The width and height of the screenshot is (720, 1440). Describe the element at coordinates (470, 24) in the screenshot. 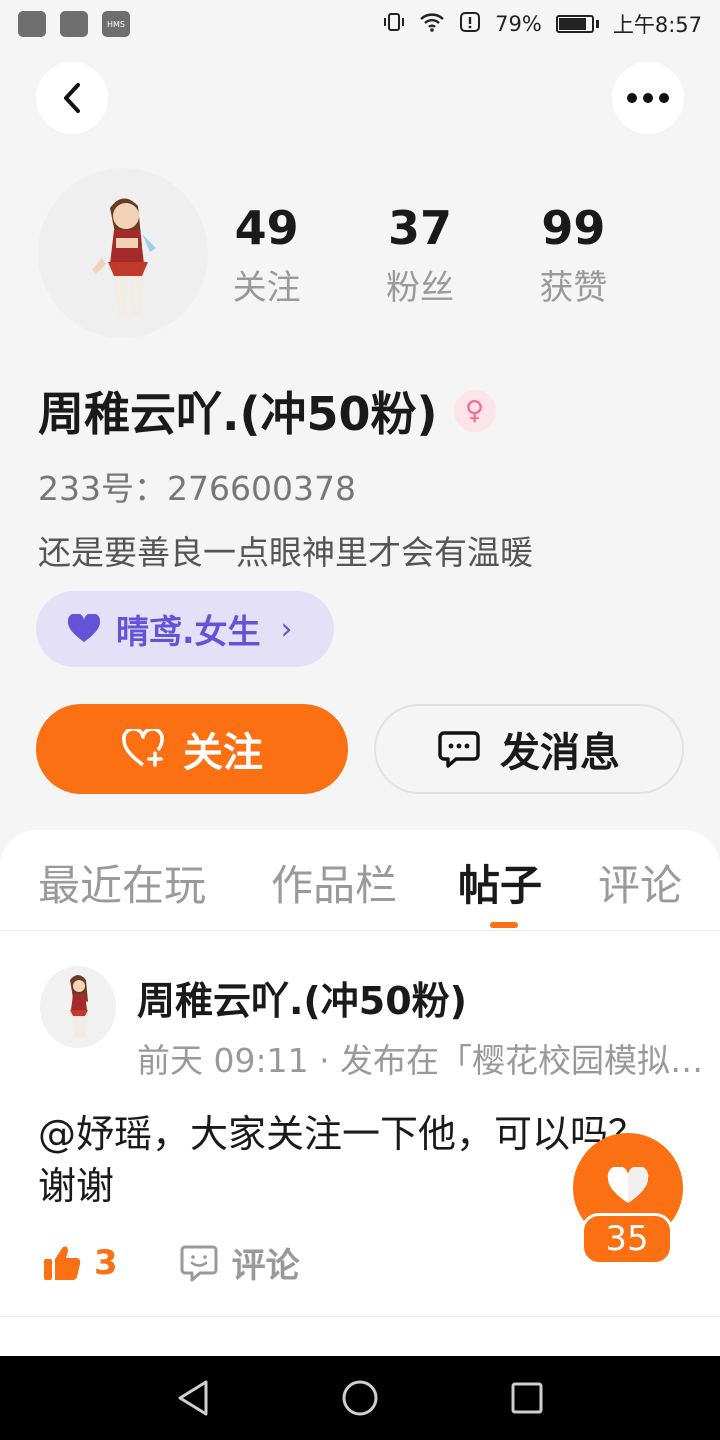

I see `alert-icon` at that location.